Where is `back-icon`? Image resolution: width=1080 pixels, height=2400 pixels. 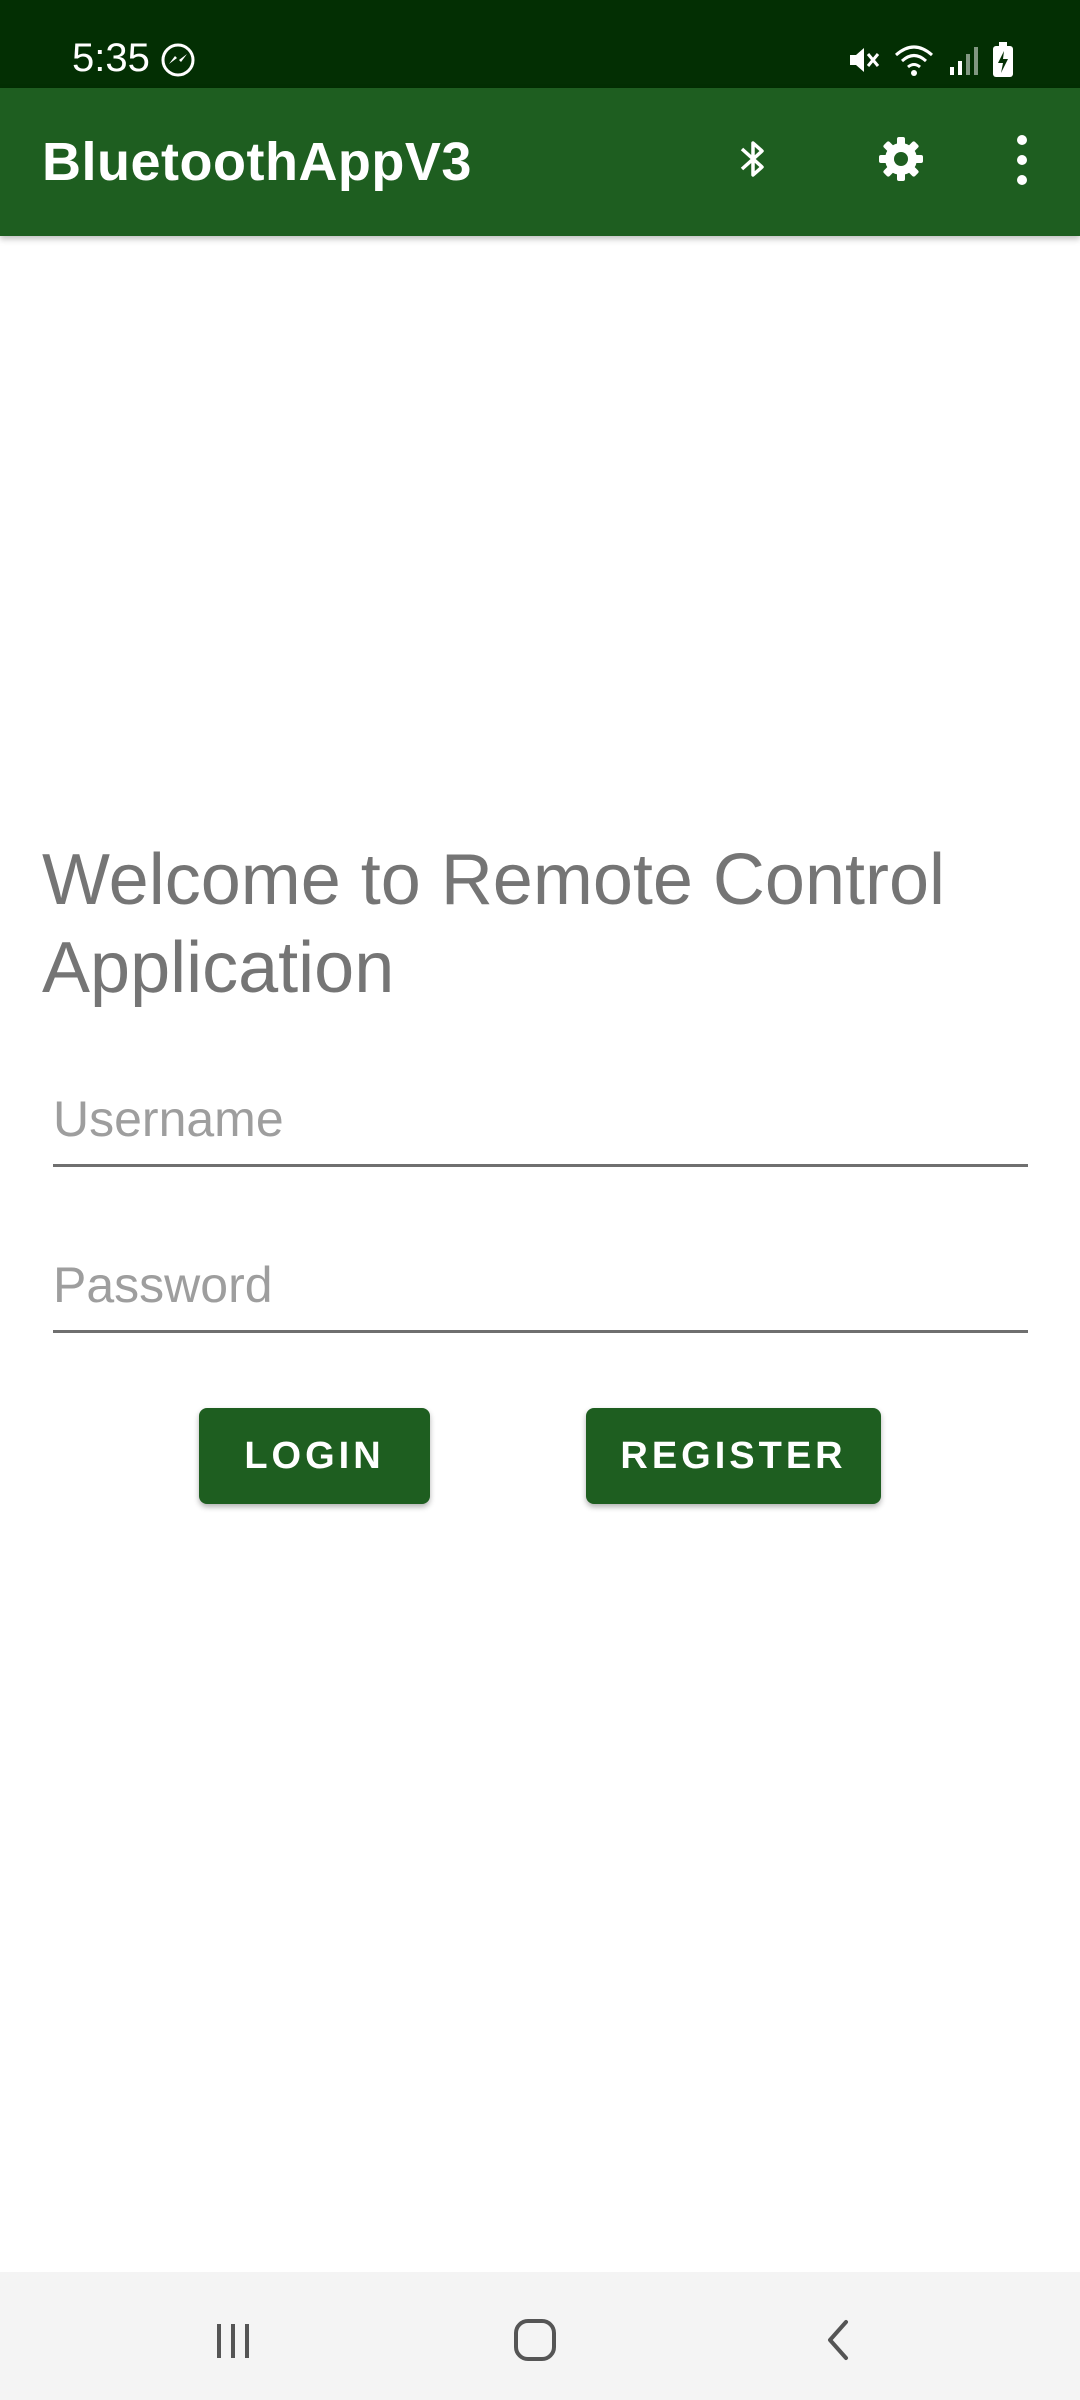 back-icon is located at coordinates (838, 2340).